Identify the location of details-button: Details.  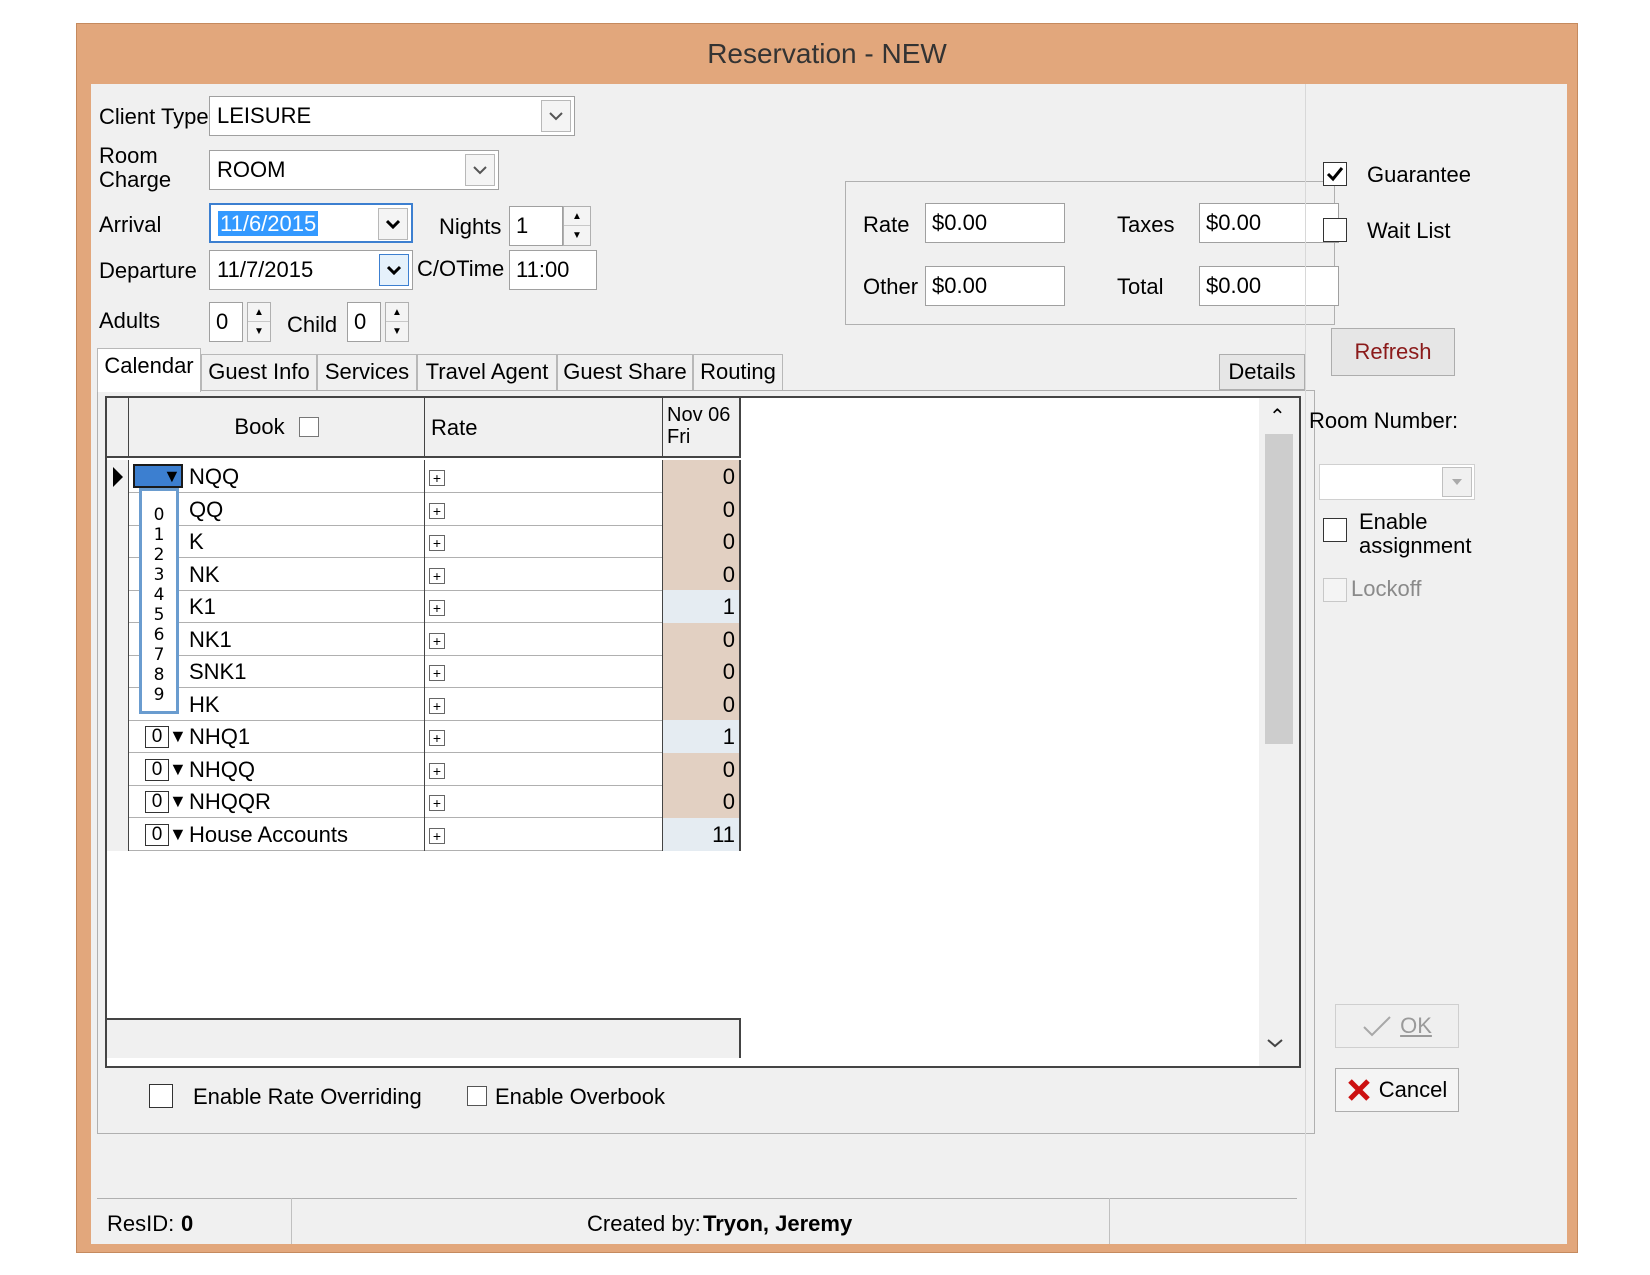
(1262, 372).